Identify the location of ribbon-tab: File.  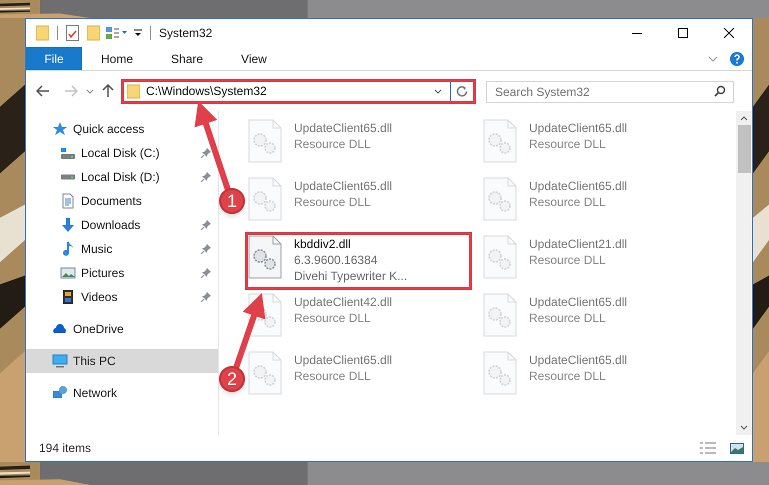
(54, 58).